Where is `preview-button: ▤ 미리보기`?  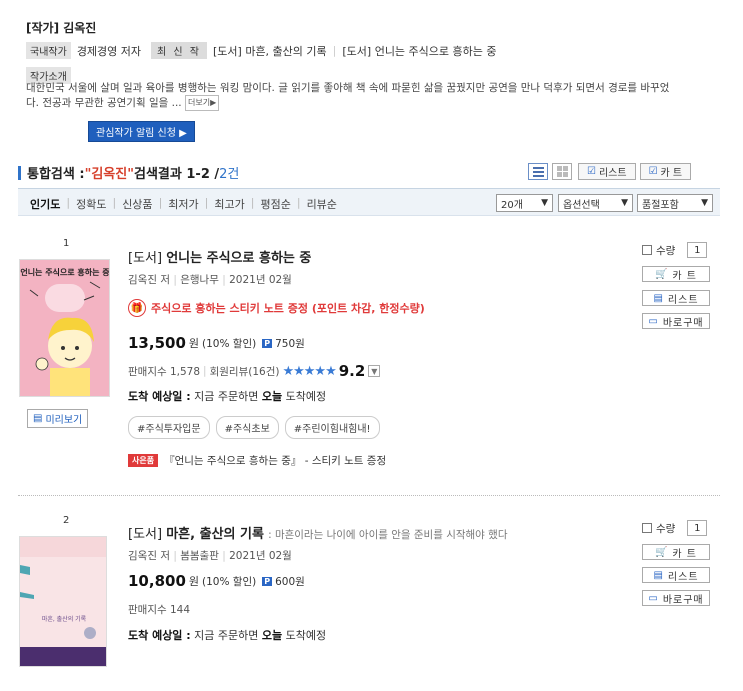
preview-button: ▤ 미리보기 is located at coordinates (58, 418).